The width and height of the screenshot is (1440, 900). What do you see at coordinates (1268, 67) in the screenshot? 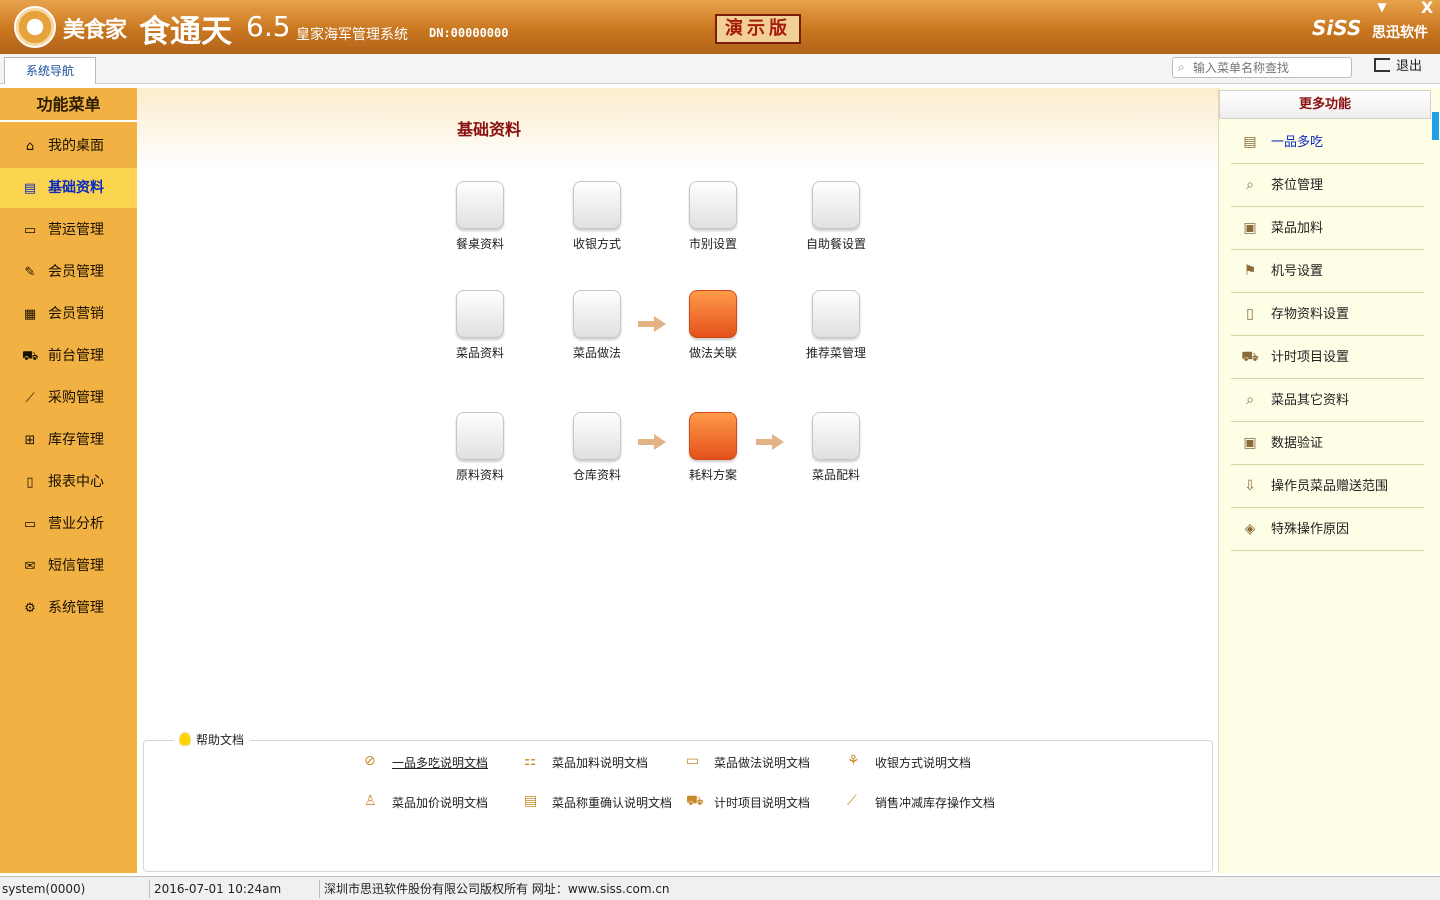
I see `search-input` at bounding box center [1268, 67].